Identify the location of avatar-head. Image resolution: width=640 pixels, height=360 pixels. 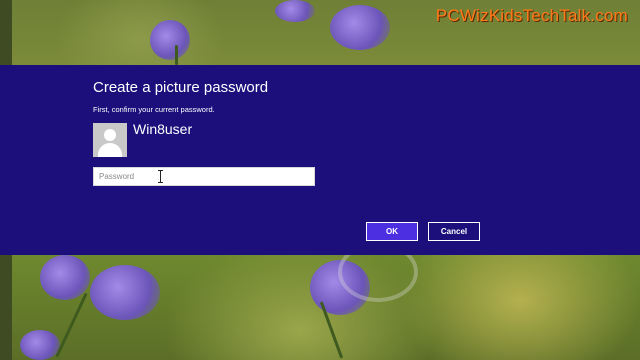
(110, 135).